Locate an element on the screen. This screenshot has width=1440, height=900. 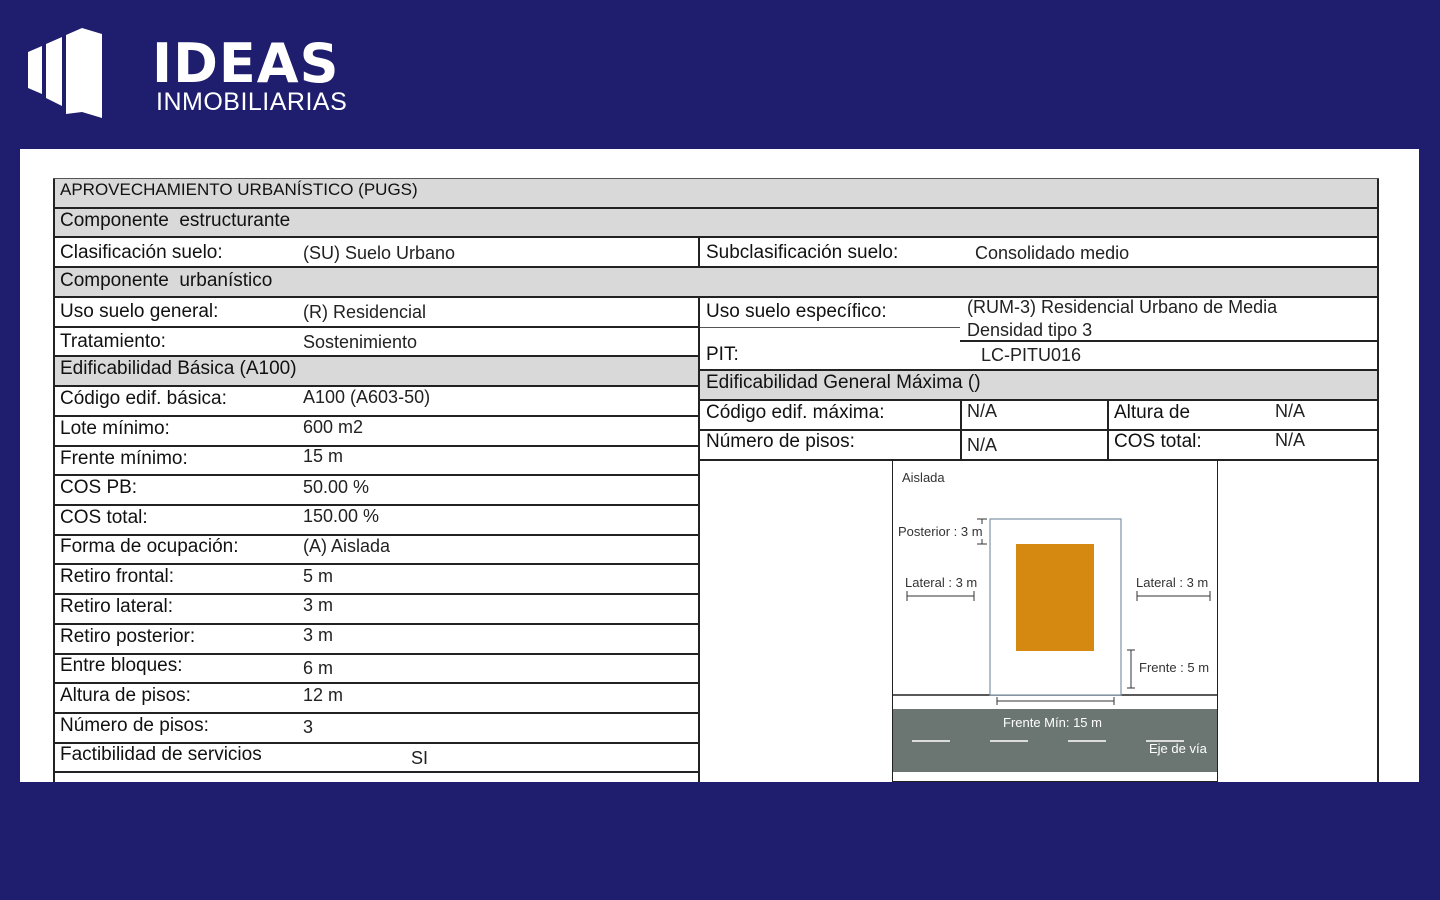
frente-label: Frente : 5 m is located at coordinates (1174, 667).